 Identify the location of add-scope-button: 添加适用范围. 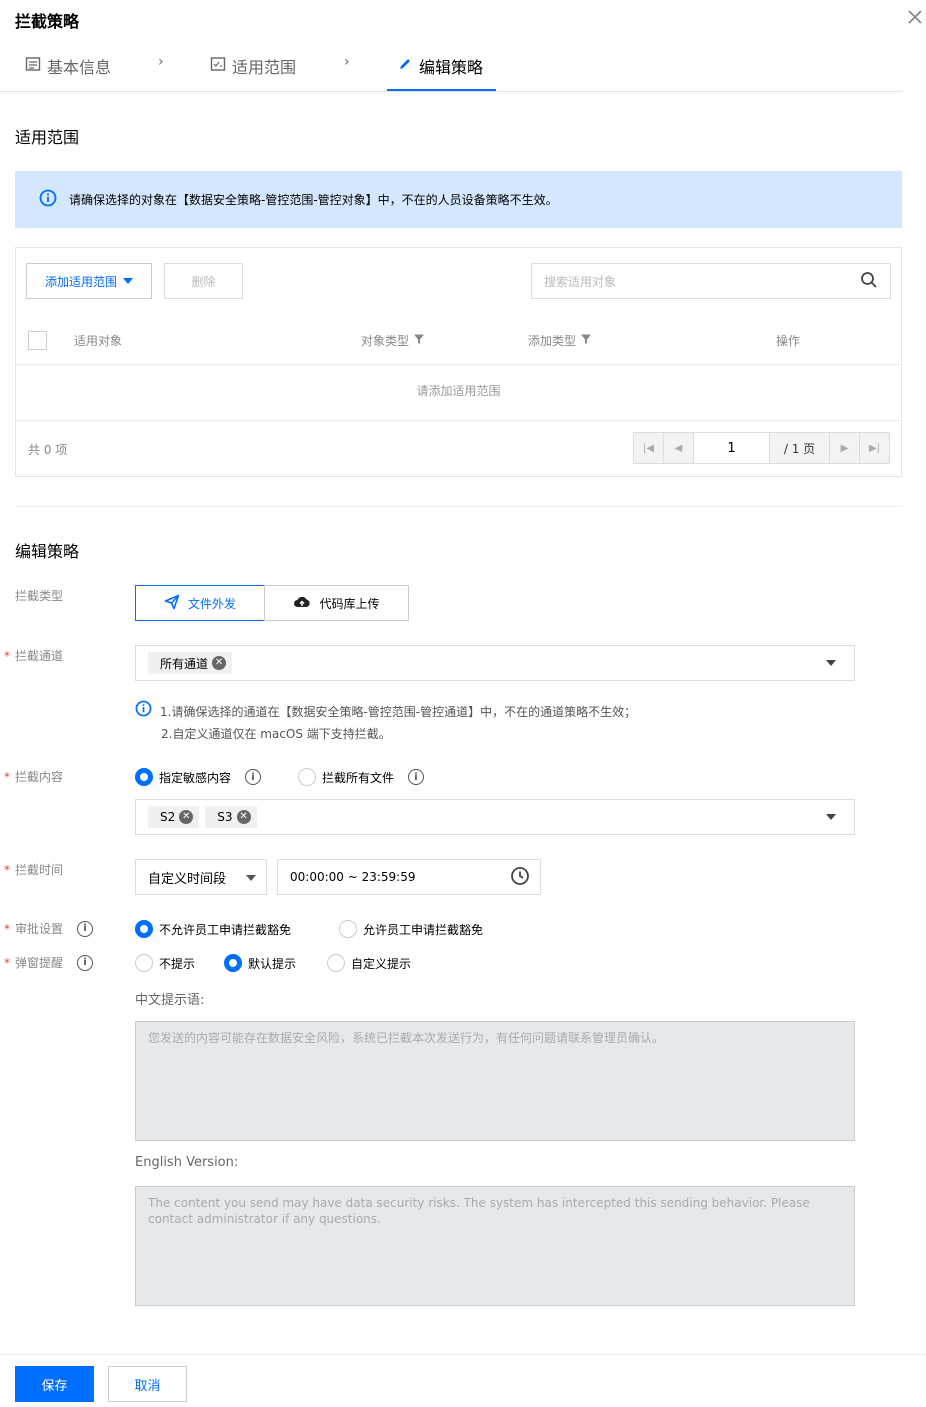
(89, 281).